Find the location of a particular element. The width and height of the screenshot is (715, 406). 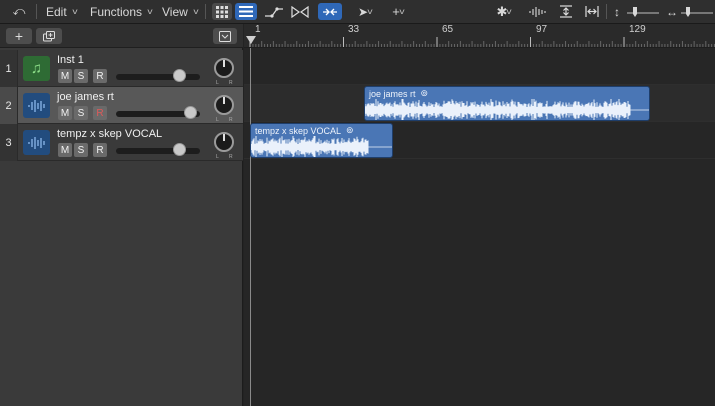

ruler-ticks is located at coordinates (482, 42).